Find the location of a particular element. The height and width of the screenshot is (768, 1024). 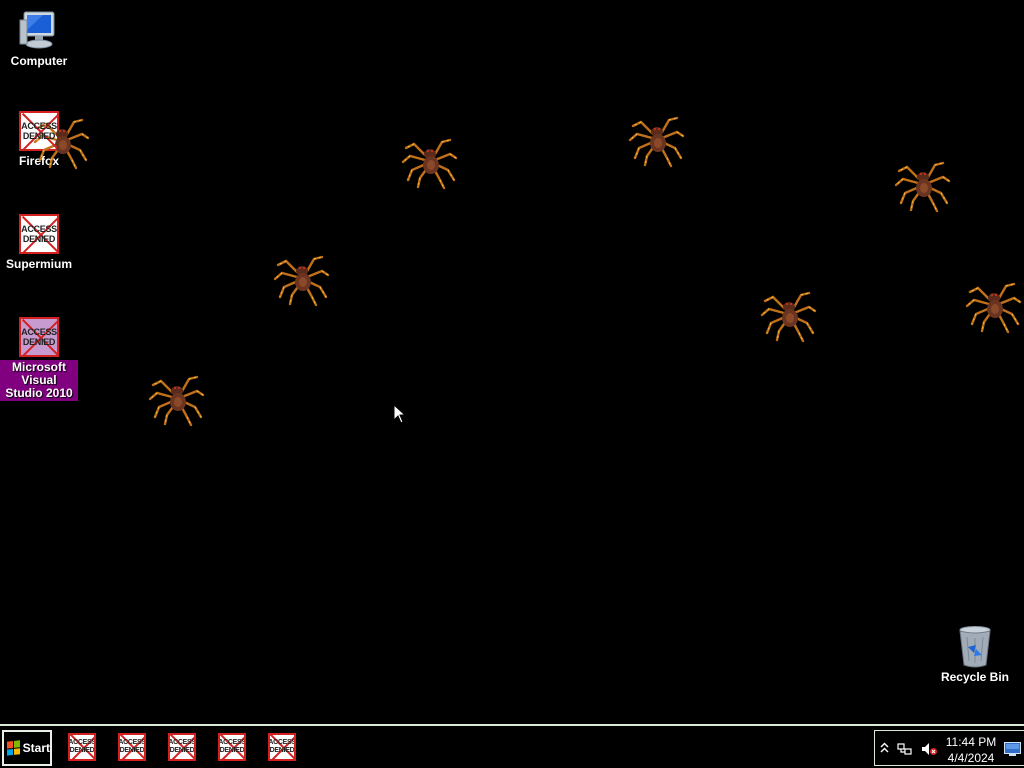

desktop-icon-computer: Computer is located at coordinates (39, 39).